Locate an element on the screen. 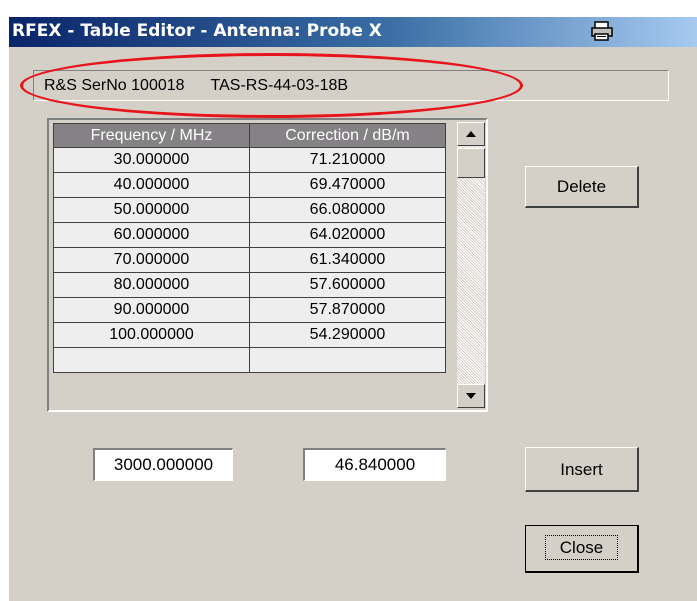 The image size is (697, 601). scroll-up-button is located at coordinates (471, 134).